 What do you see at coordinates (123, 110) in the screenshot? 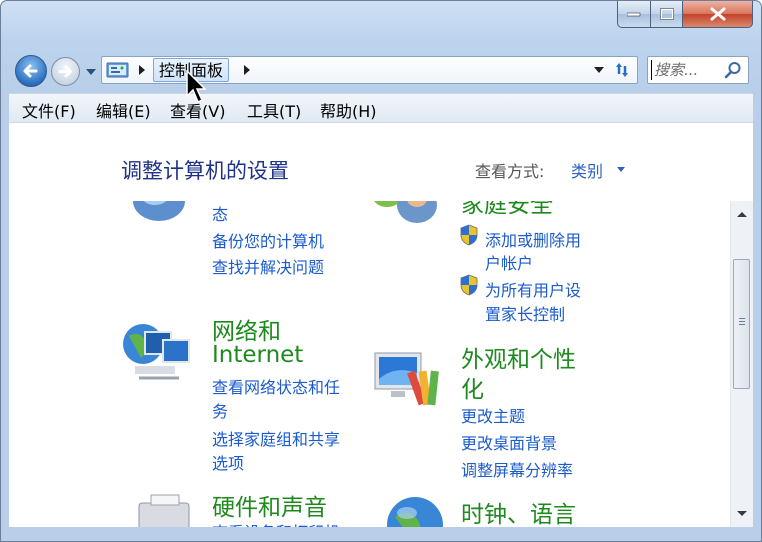
I see `menu-edit: 编辑(E)` at bounding box center [123, 110].